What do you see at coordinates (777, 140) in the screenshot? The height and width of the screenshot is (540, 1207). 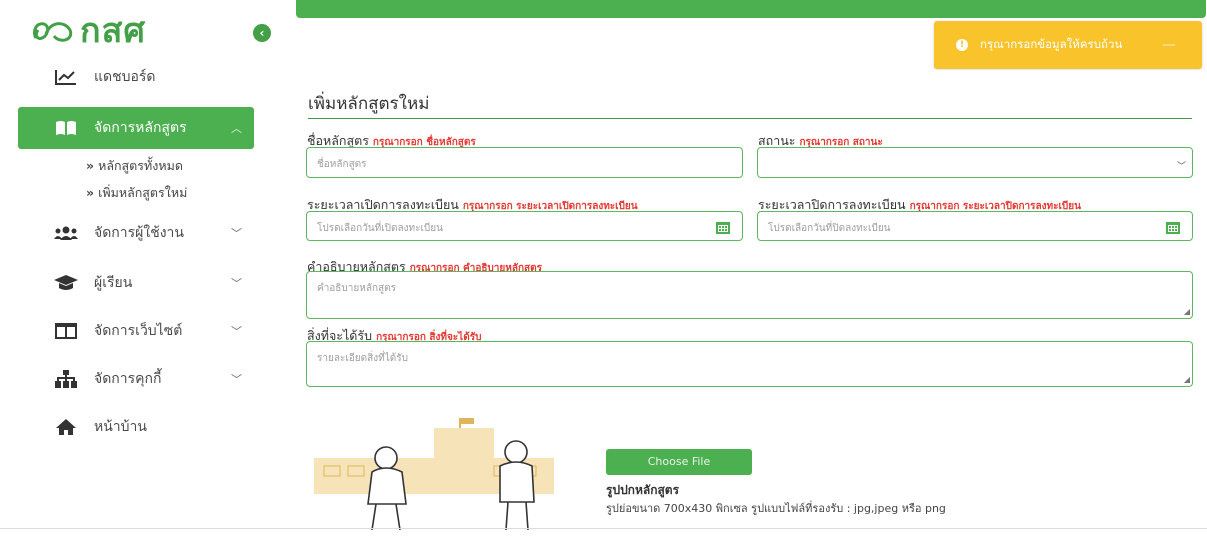 I see `status-label-text: สถานะ` at bounding box center [777, 140].